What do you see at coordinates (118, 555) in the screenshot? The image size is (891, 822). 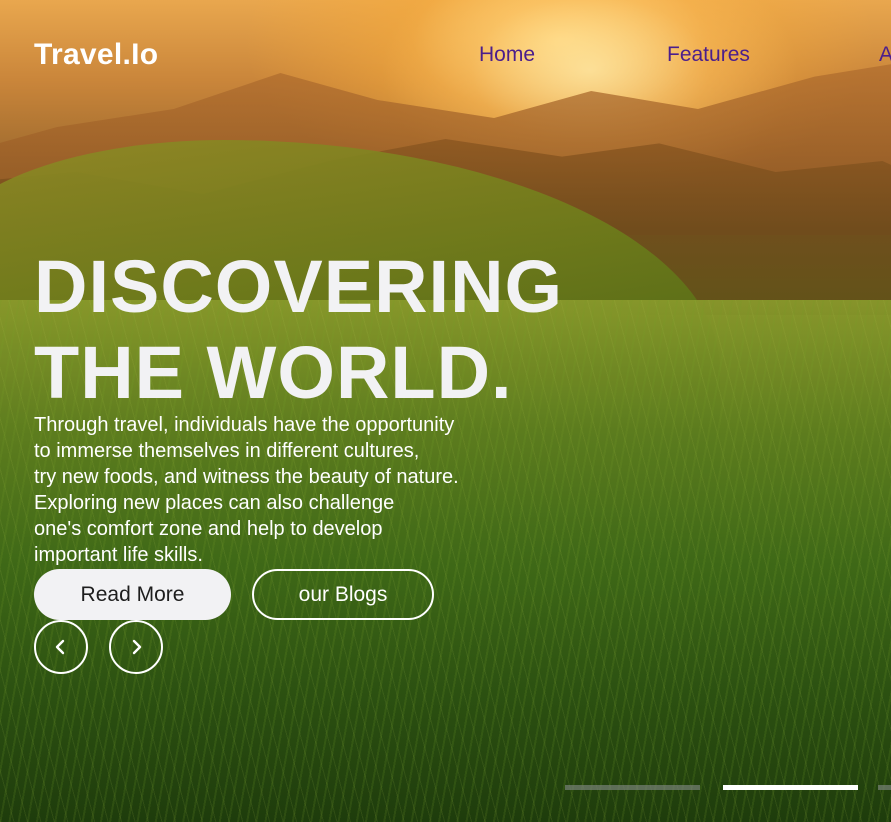 I see `description-line: important life skills.` at bounding box center [118, 555].